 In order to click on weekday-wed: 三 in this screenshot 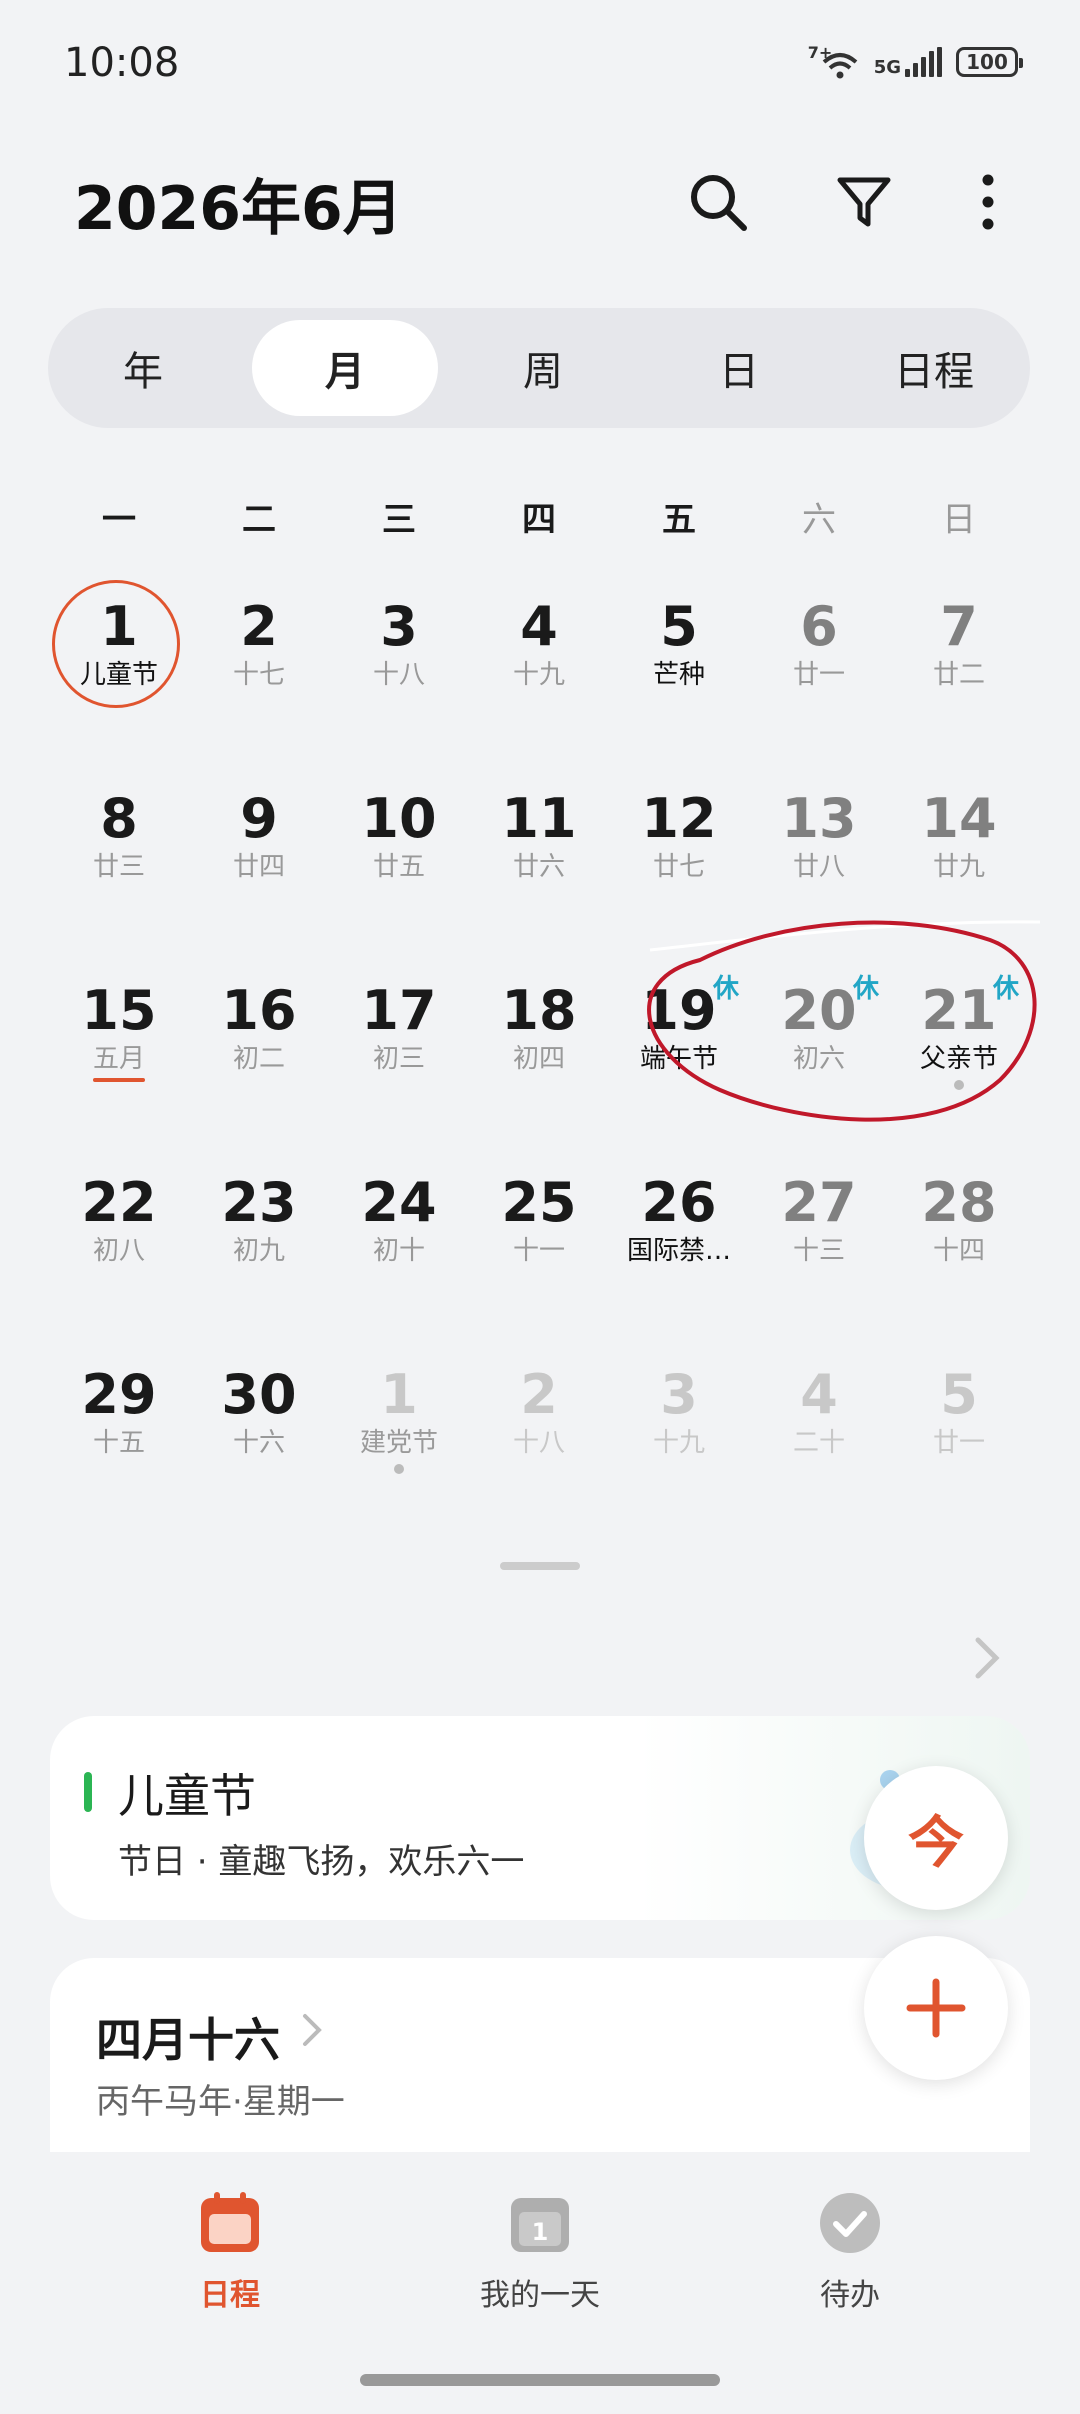, I will do `click(399, 520)`.